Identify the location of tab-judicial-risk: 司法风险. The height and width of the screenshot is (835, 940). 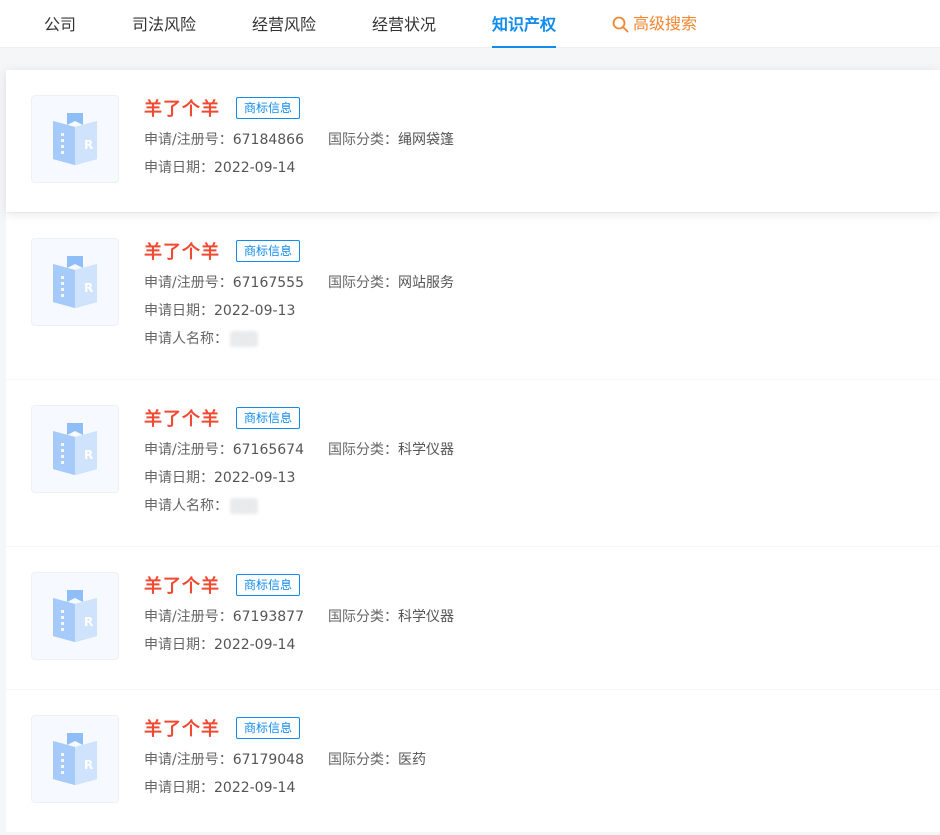
(164, 24).